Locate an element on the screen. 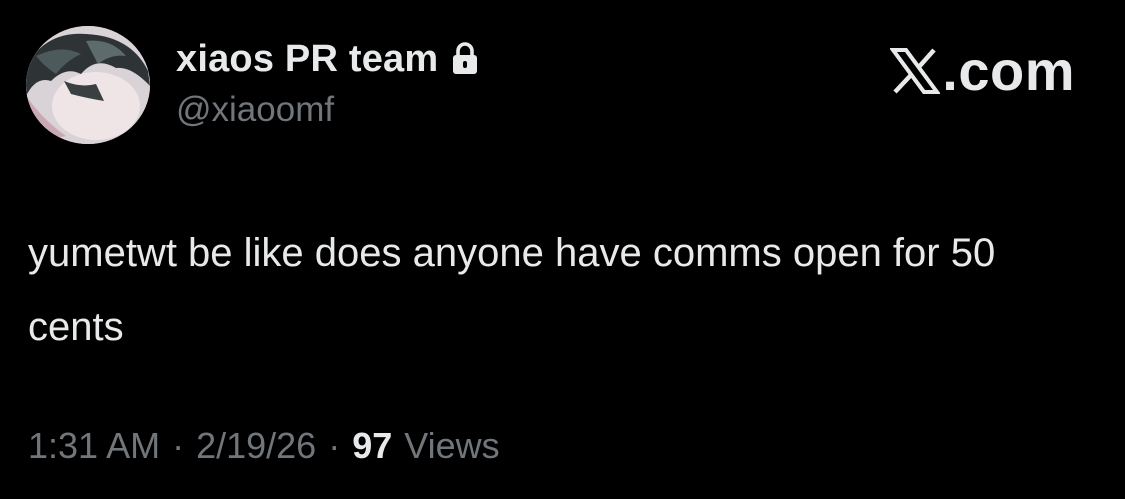 The height and width of the screenshot is (499, 1125). tweet-meta: 1:31 AM · 2/19/26 · 97 Views is located at coordinates (264, 446).